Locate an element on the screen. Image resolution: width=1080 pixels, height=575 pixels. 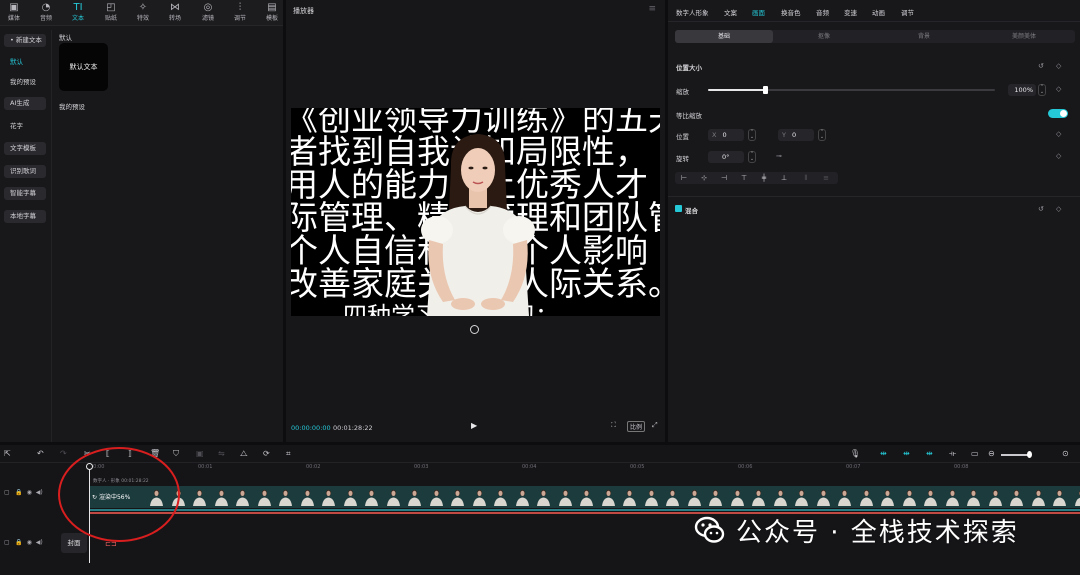
tab-picture: 画面 is located at coordinates (758, 12).